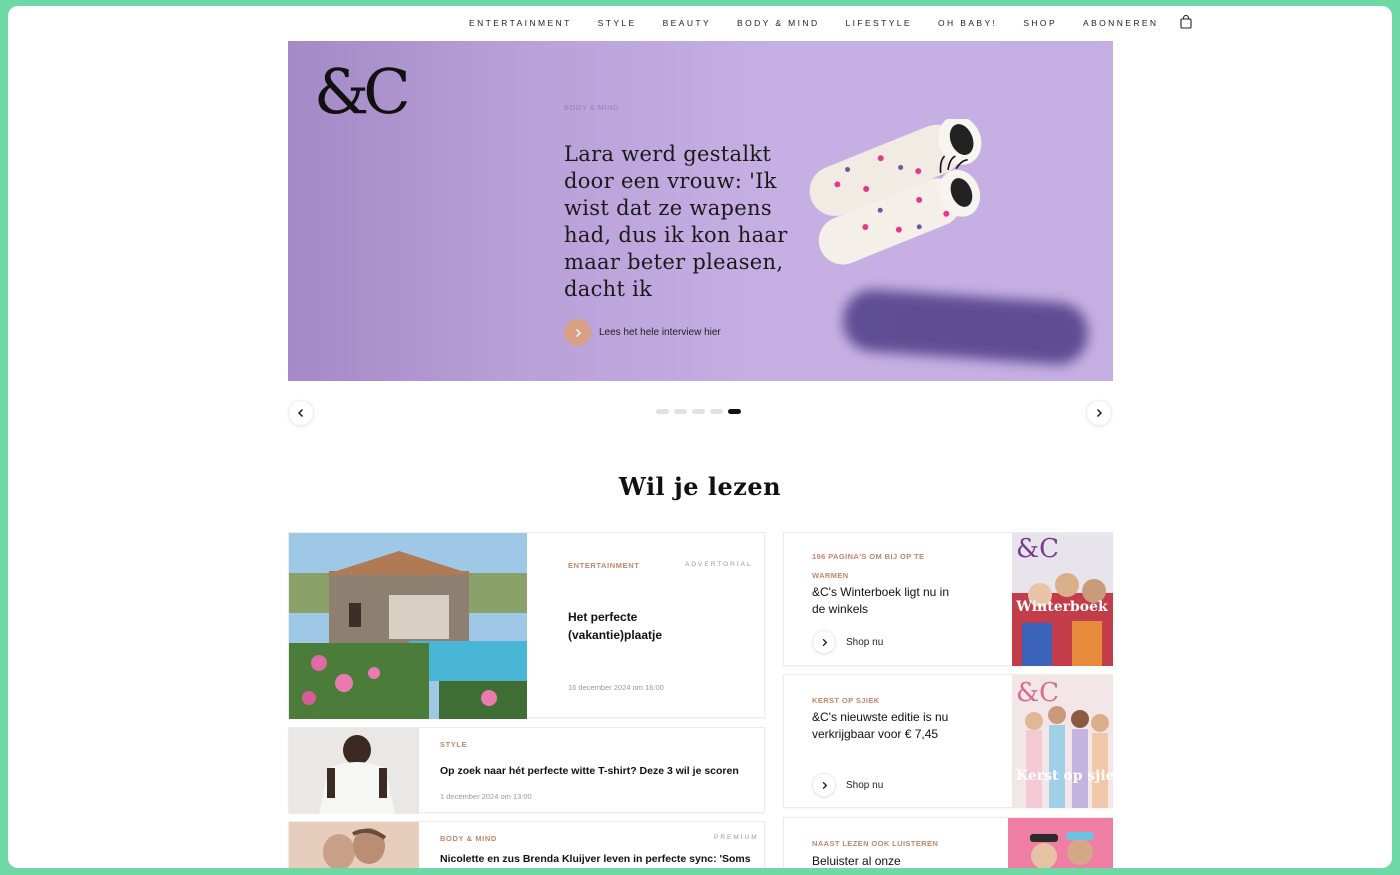 Image resolution: width=1400 pixels, height=875 pixels. What do you see at coordinates (778, 23) in the screenshot?
I see `nav-body-mind: BODY & MIND` at bounding box center [778, 23].